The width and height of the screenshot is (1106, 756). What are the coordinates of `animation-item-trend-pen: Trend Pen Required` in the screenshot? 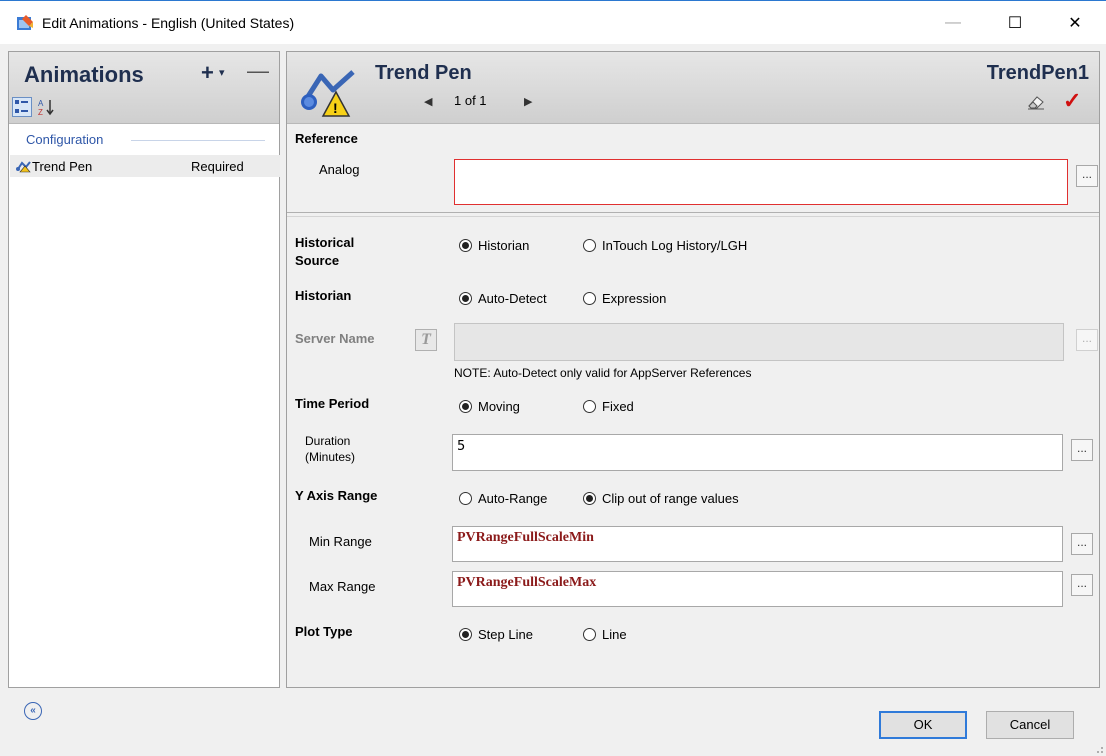 It's located at (145, 166).